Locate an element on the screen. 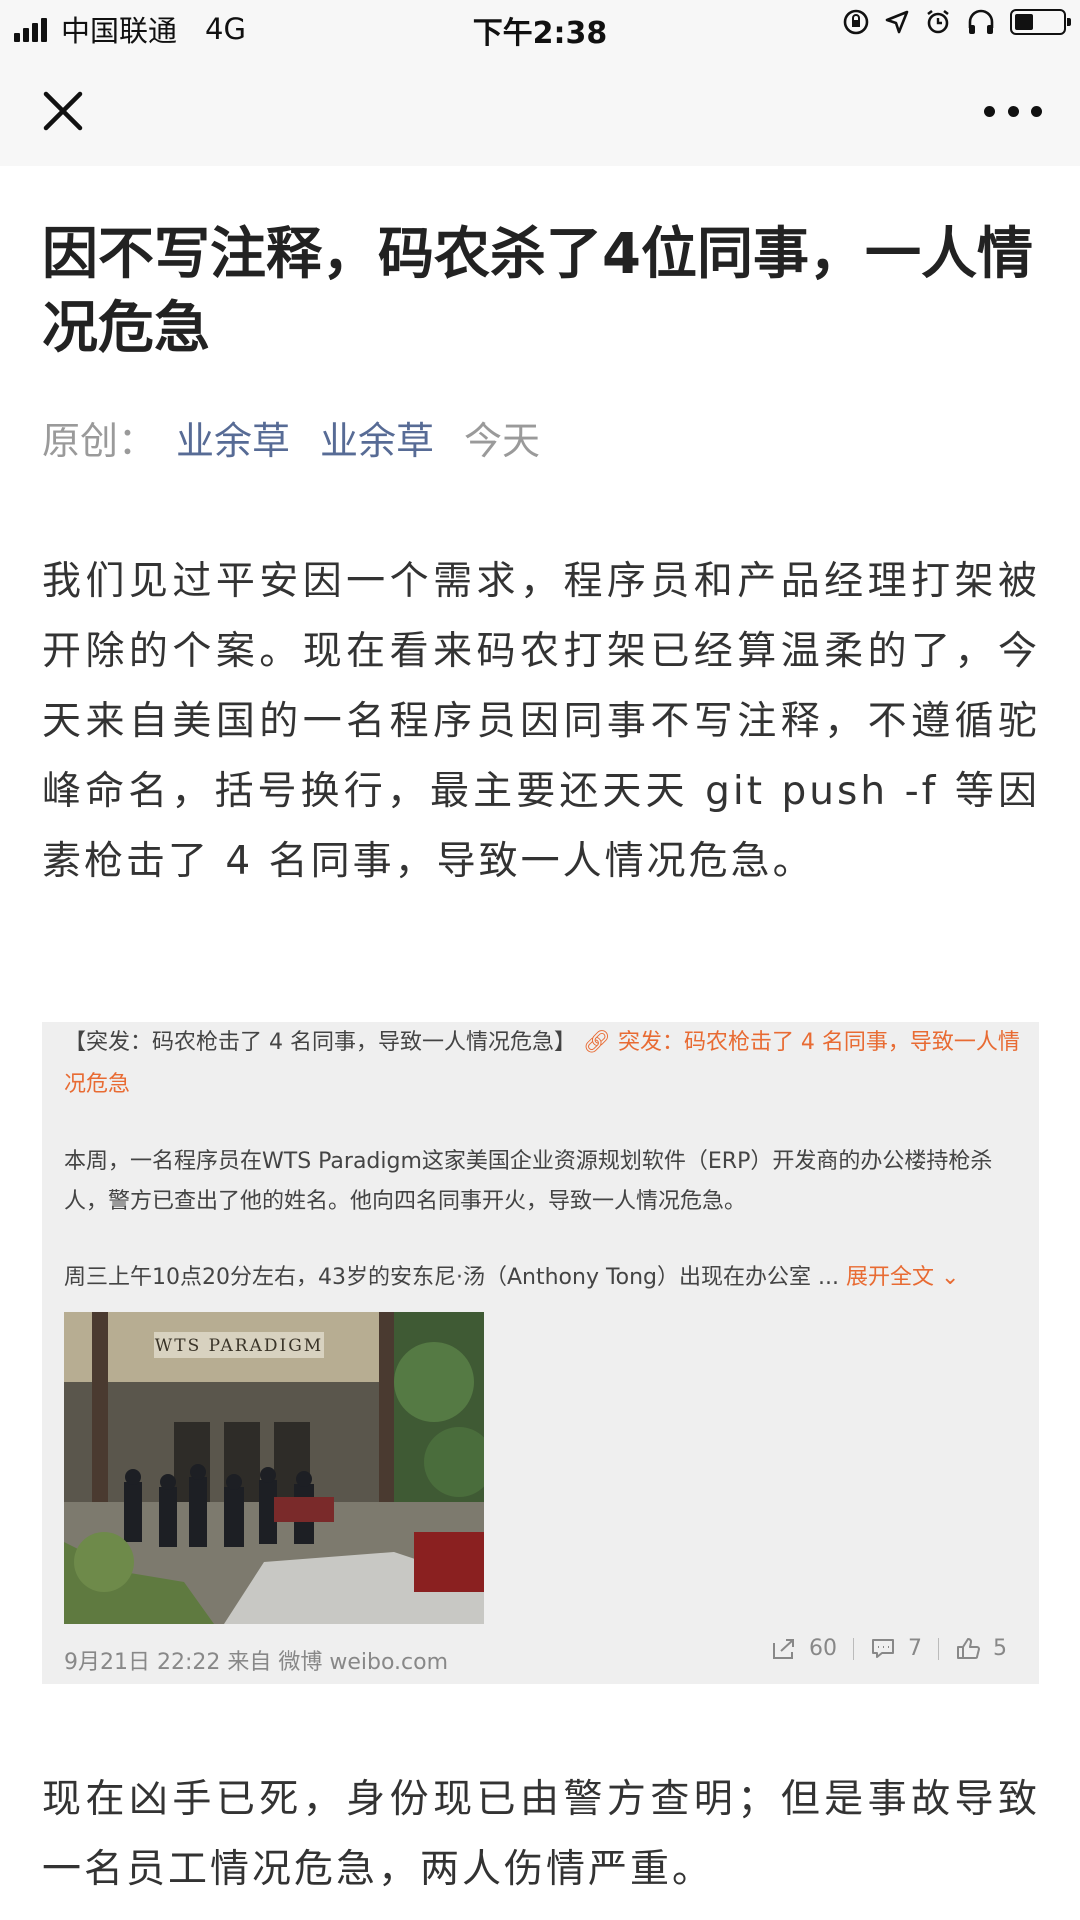  headphones-icon is located at coordinates (981, 21).